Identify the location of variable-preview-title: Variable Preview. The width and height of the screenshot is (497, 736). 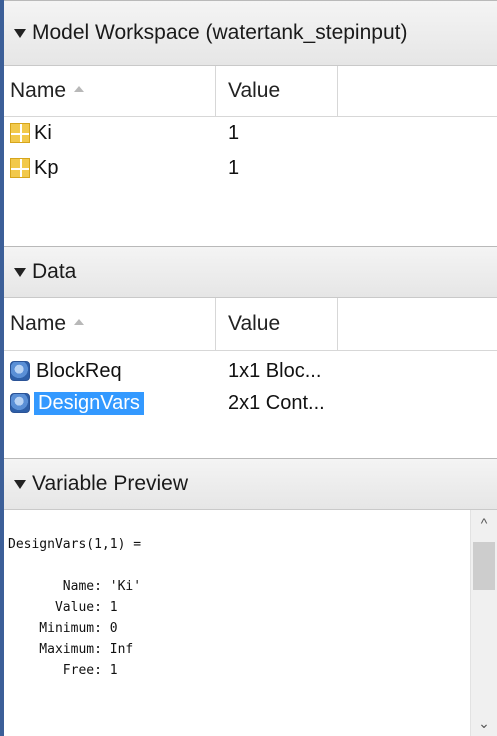
(110, 483).